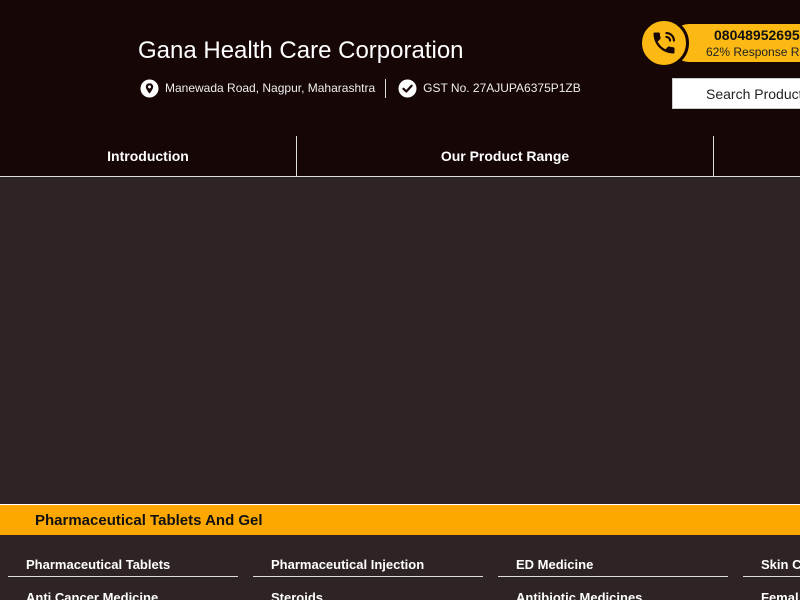 The width and height of the screenshot is (800, 600). I want to click on response-rate: 62% Response Ra, so click(753, 52).